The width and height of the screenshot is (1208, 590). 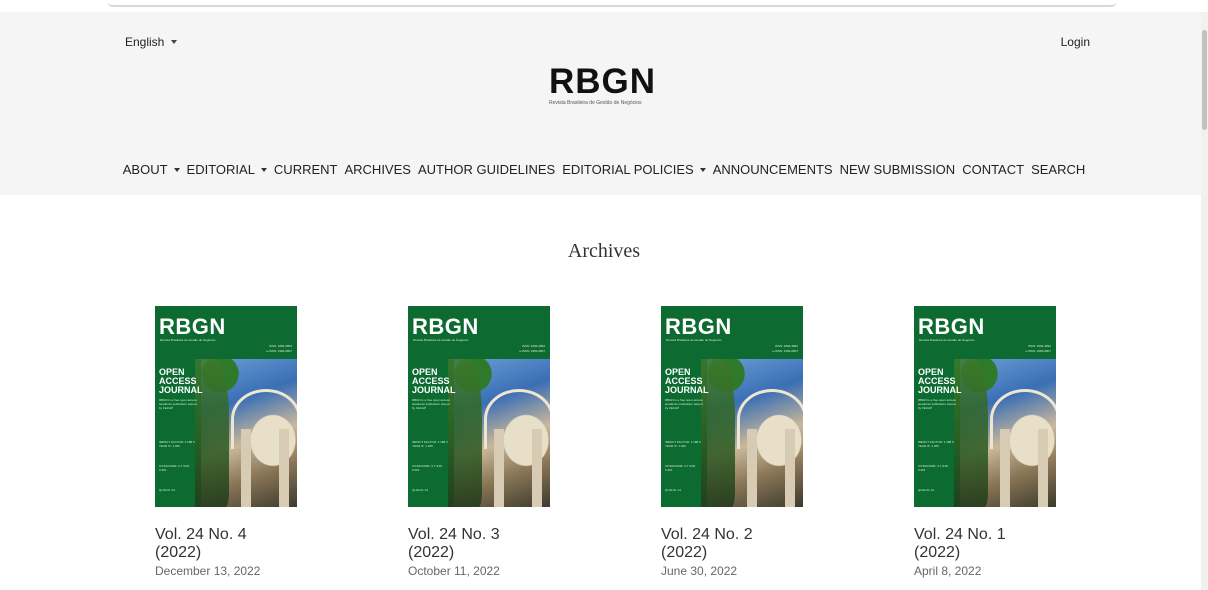 I want to click on issue-date: October 11, 2022, so click(x=454, y=571).